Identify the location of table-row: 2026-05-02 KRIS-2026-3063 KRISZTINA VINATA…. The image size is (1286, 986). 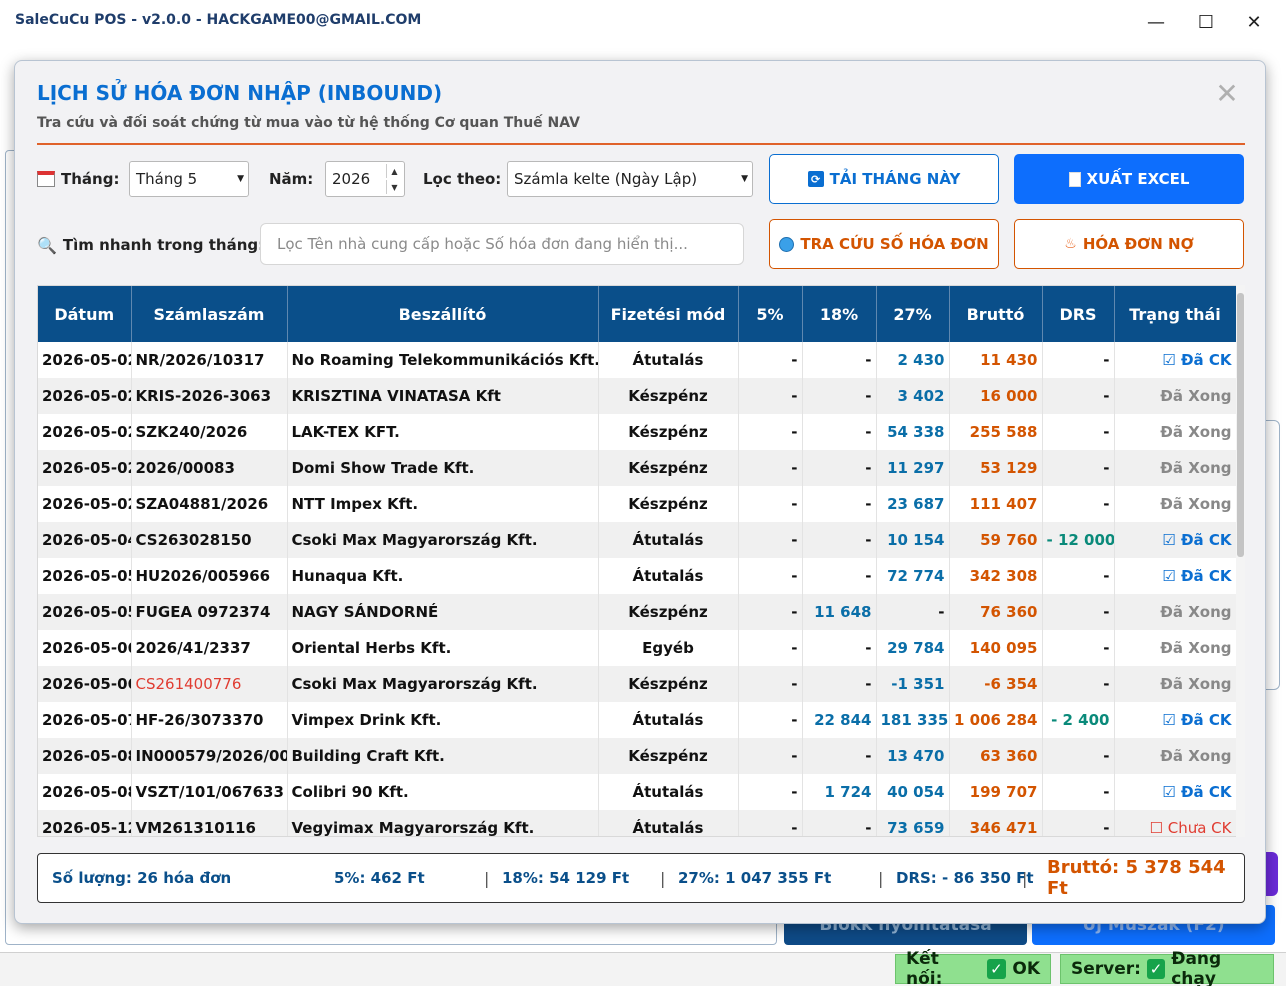
(637, 396).